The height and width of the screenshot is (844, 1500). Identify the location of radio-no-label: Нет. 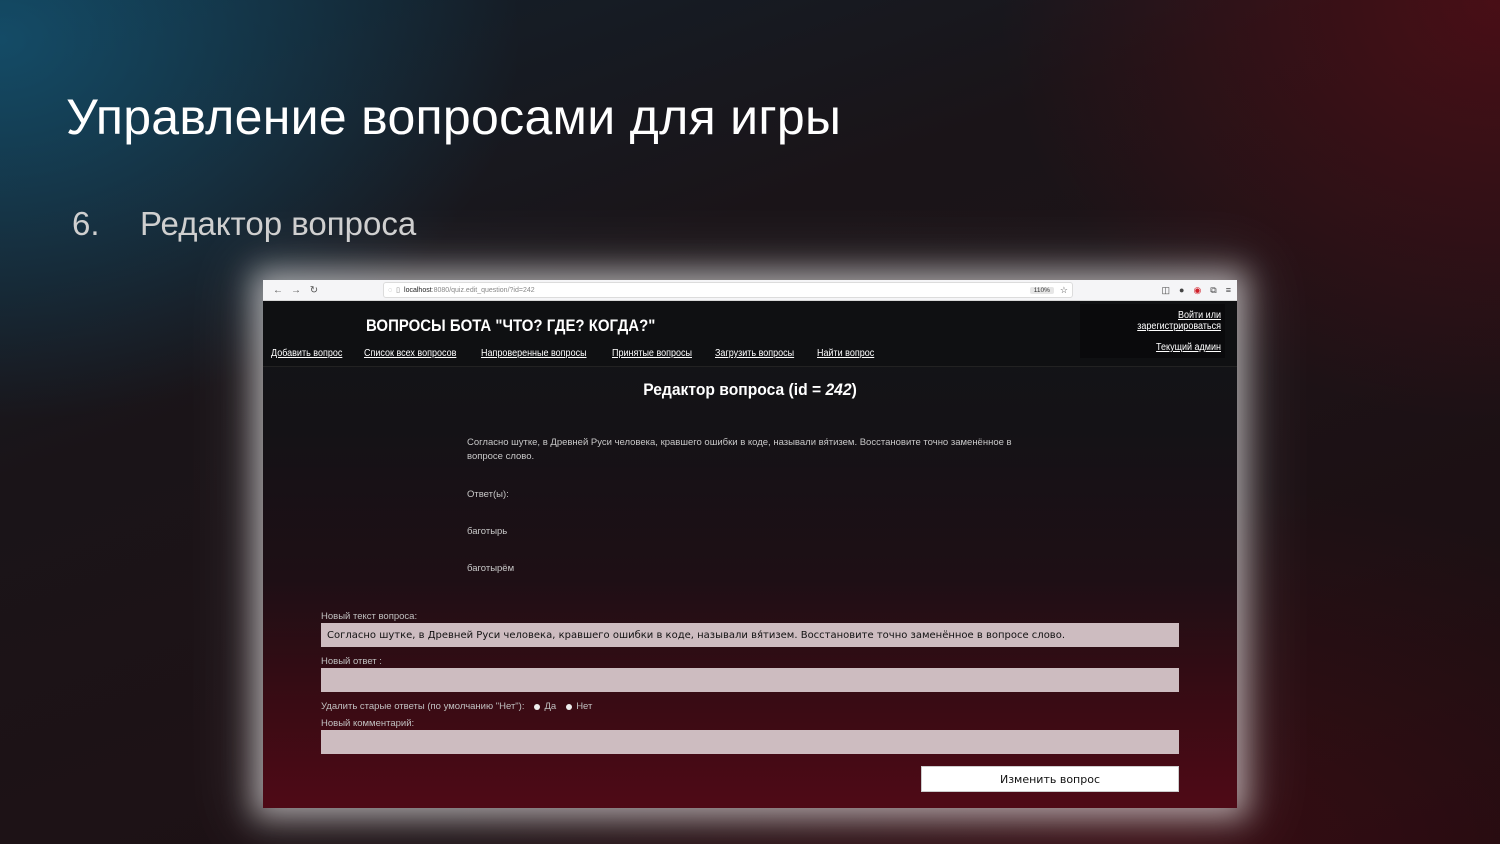
(584, 706).